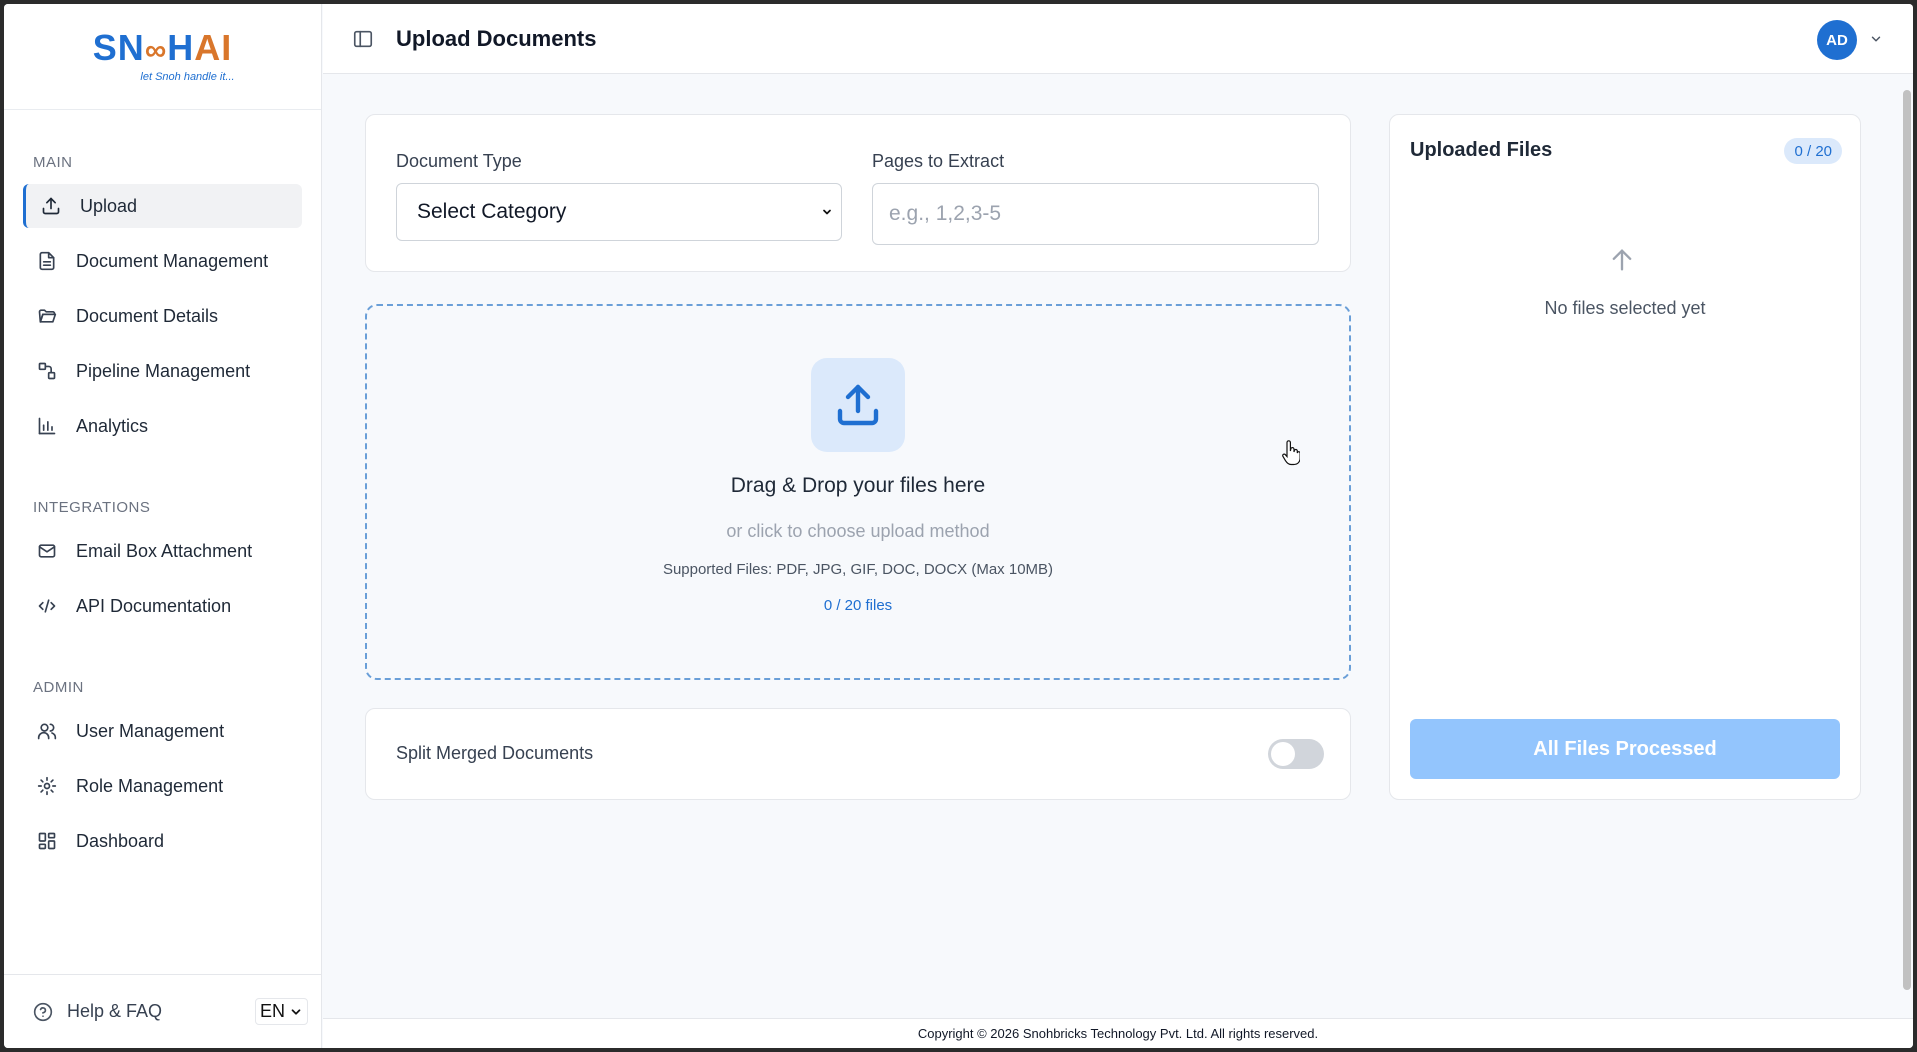  Describe the element at coordinates (1625, 308) in the screenshot. I see `empty-state-text: No files selected yet` at that location.